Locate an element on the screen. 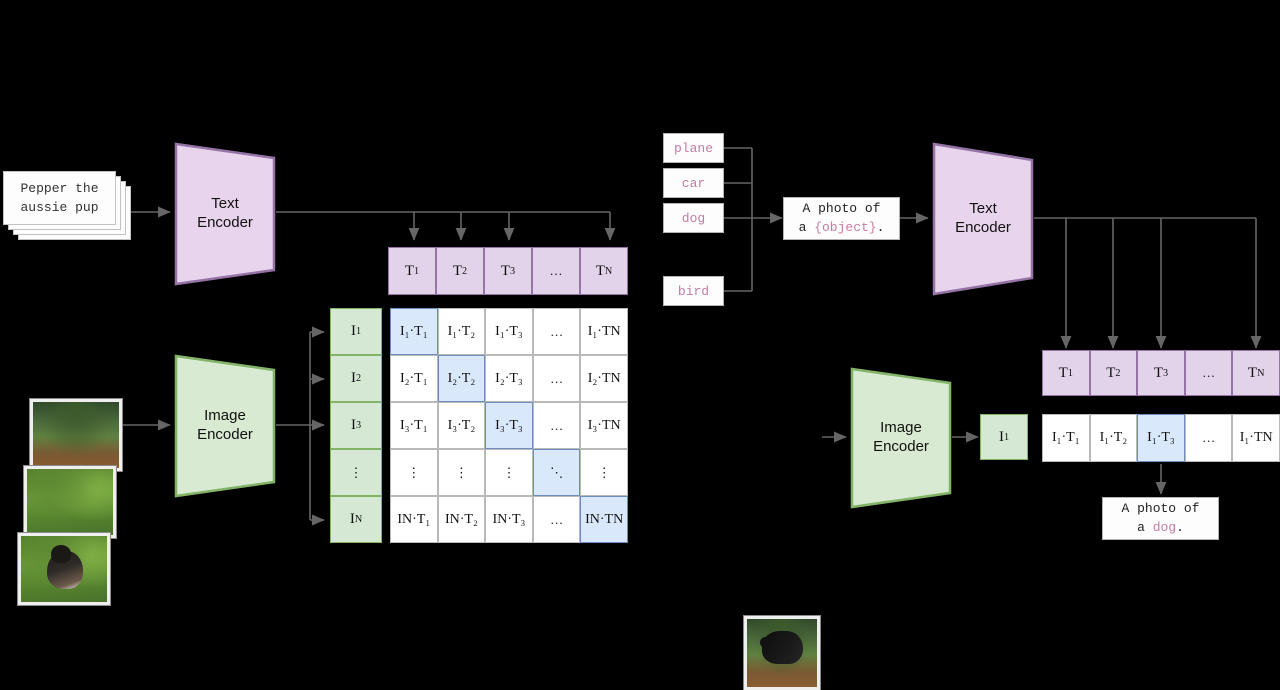  text-encoder-right: Text Encoder is located at coordinates (983, 219).